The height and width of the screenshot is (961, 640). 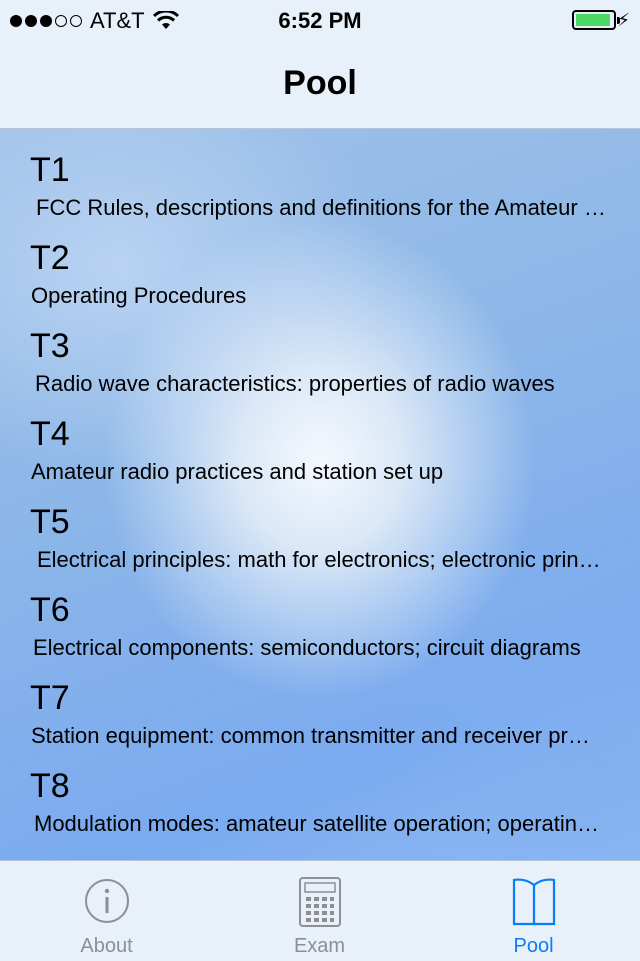 I want to click on topic-code: T3, so click(x=50, y=346).